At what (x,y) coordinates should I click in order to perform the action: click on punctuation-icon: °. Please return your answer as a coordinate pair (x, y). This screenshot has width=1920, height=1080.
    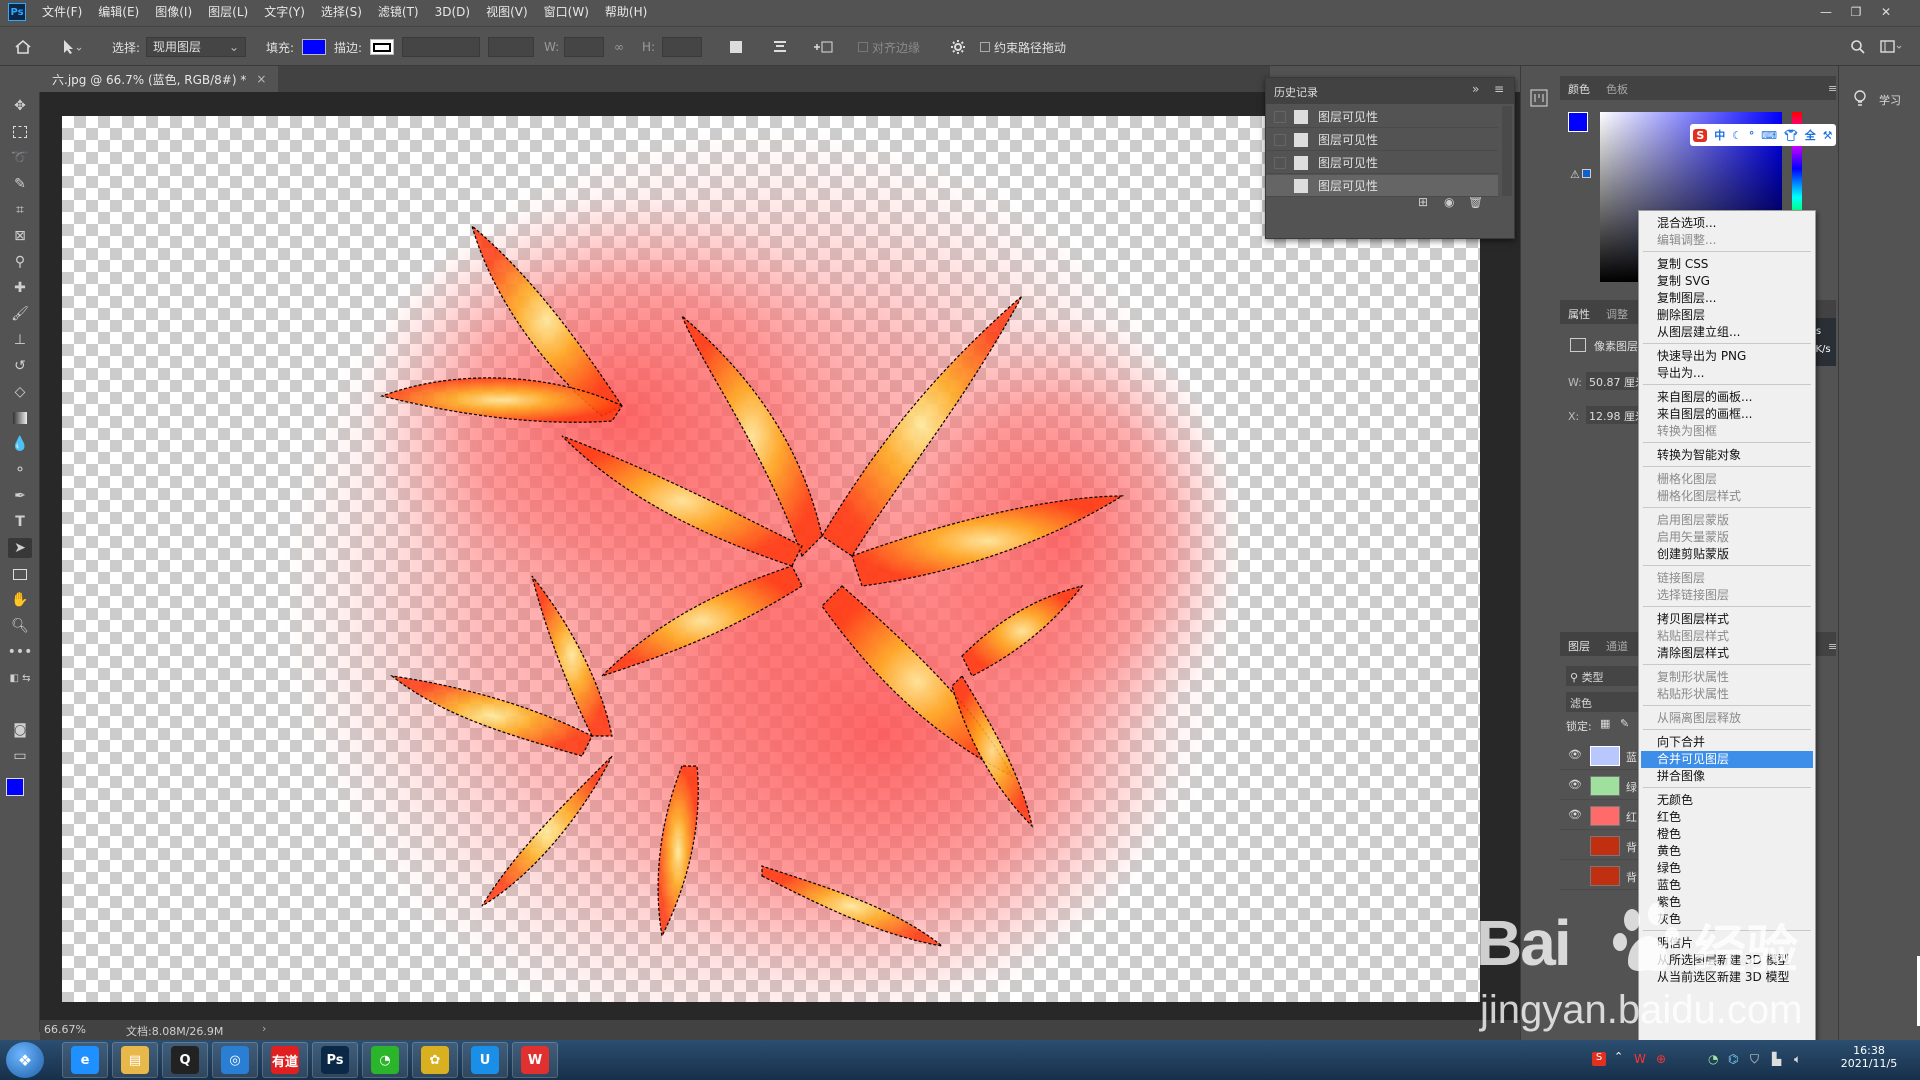
    Looking at the image, I should click on (1752, 135).